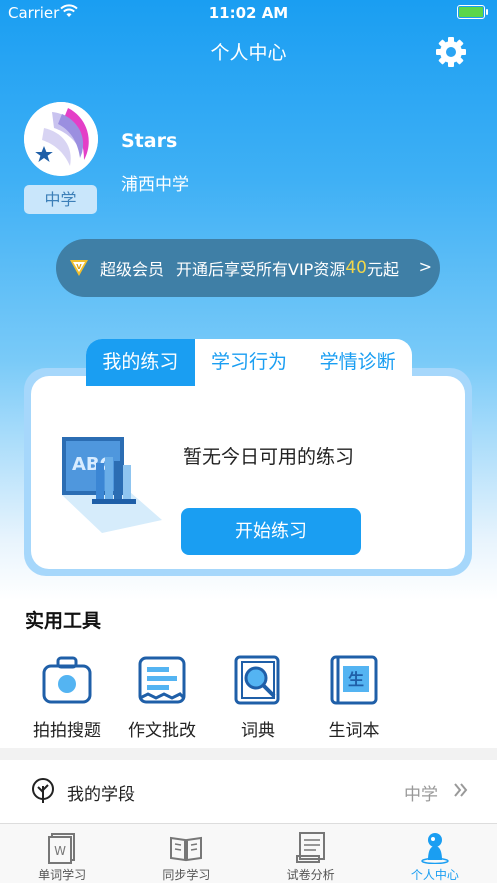 This screenshot has width=497, height=883. I want to click on document-icon, so click(162, 680).